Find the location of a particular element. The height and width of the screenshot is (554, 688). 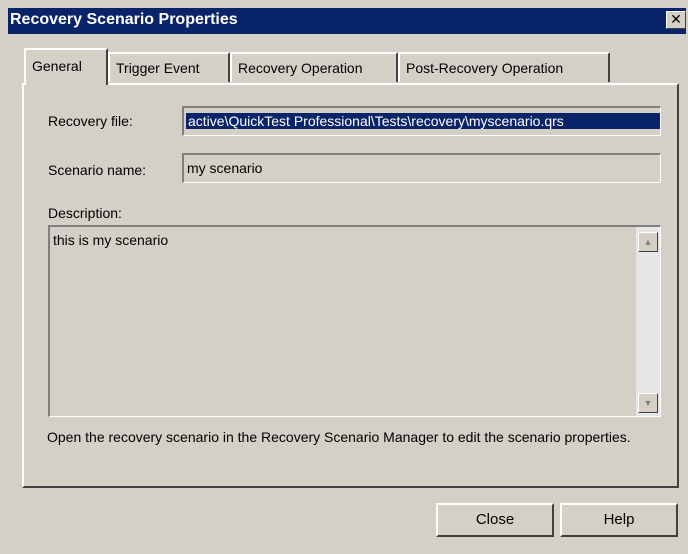

tab-trigger-event: Trigger Event is located at coordinates (169, 67).